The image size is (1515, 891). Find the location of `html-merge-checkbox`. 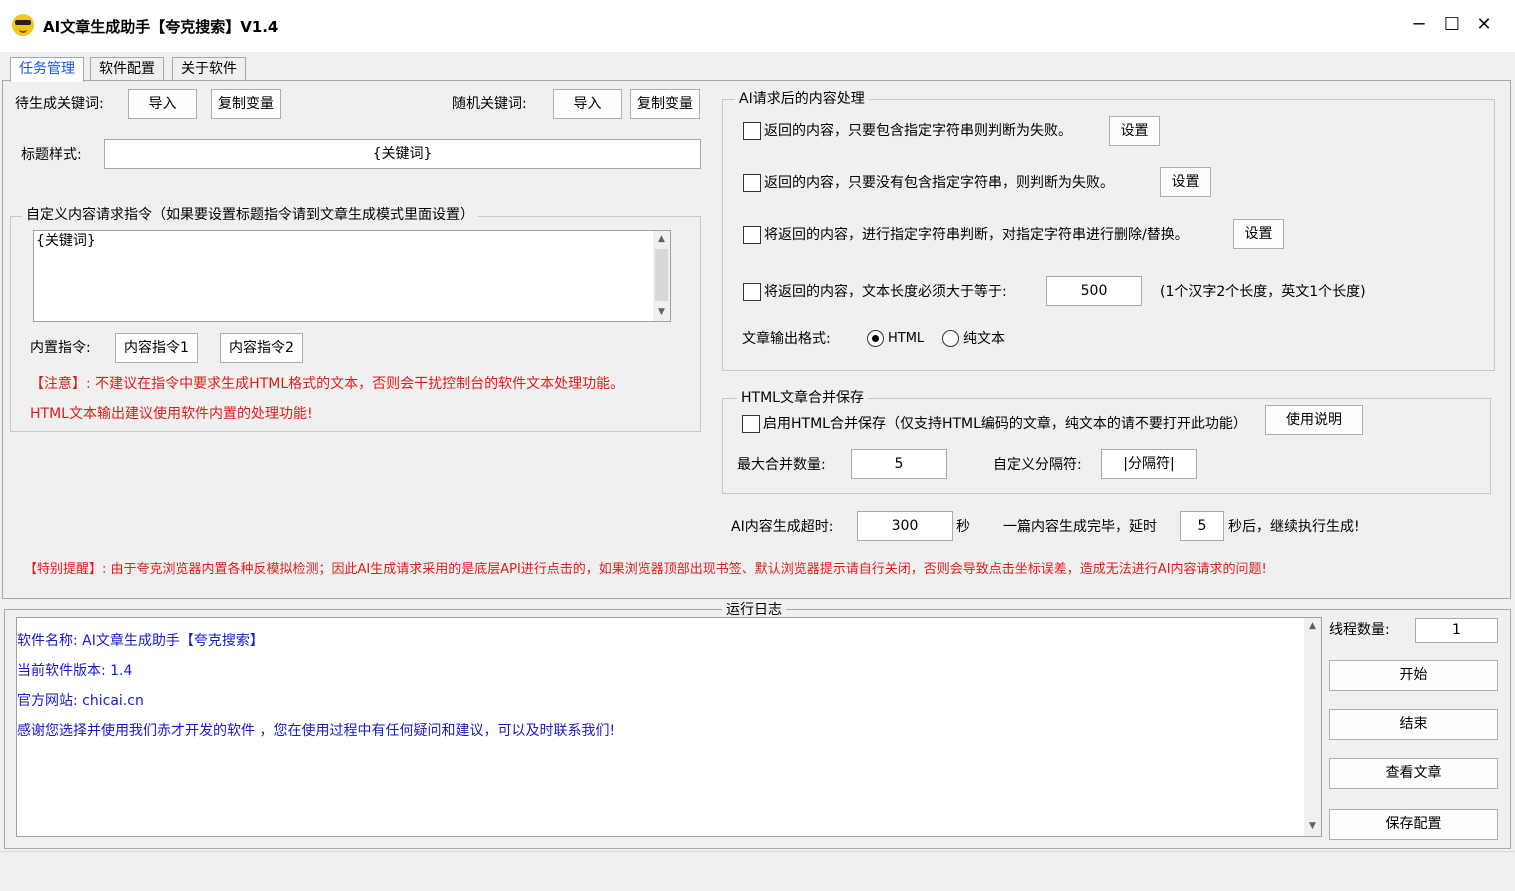

html-merge-checkbox is located at coordinates (751, 424).